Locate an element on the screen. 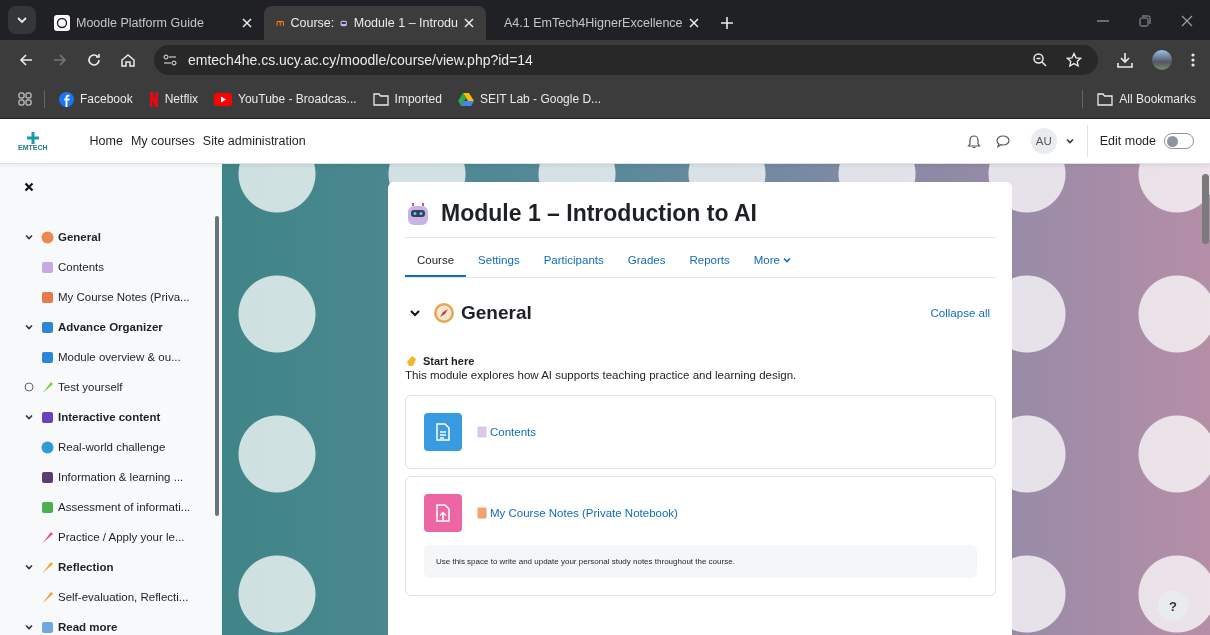  course-activity-item: Test yourself is located at coordinates (111, 387).